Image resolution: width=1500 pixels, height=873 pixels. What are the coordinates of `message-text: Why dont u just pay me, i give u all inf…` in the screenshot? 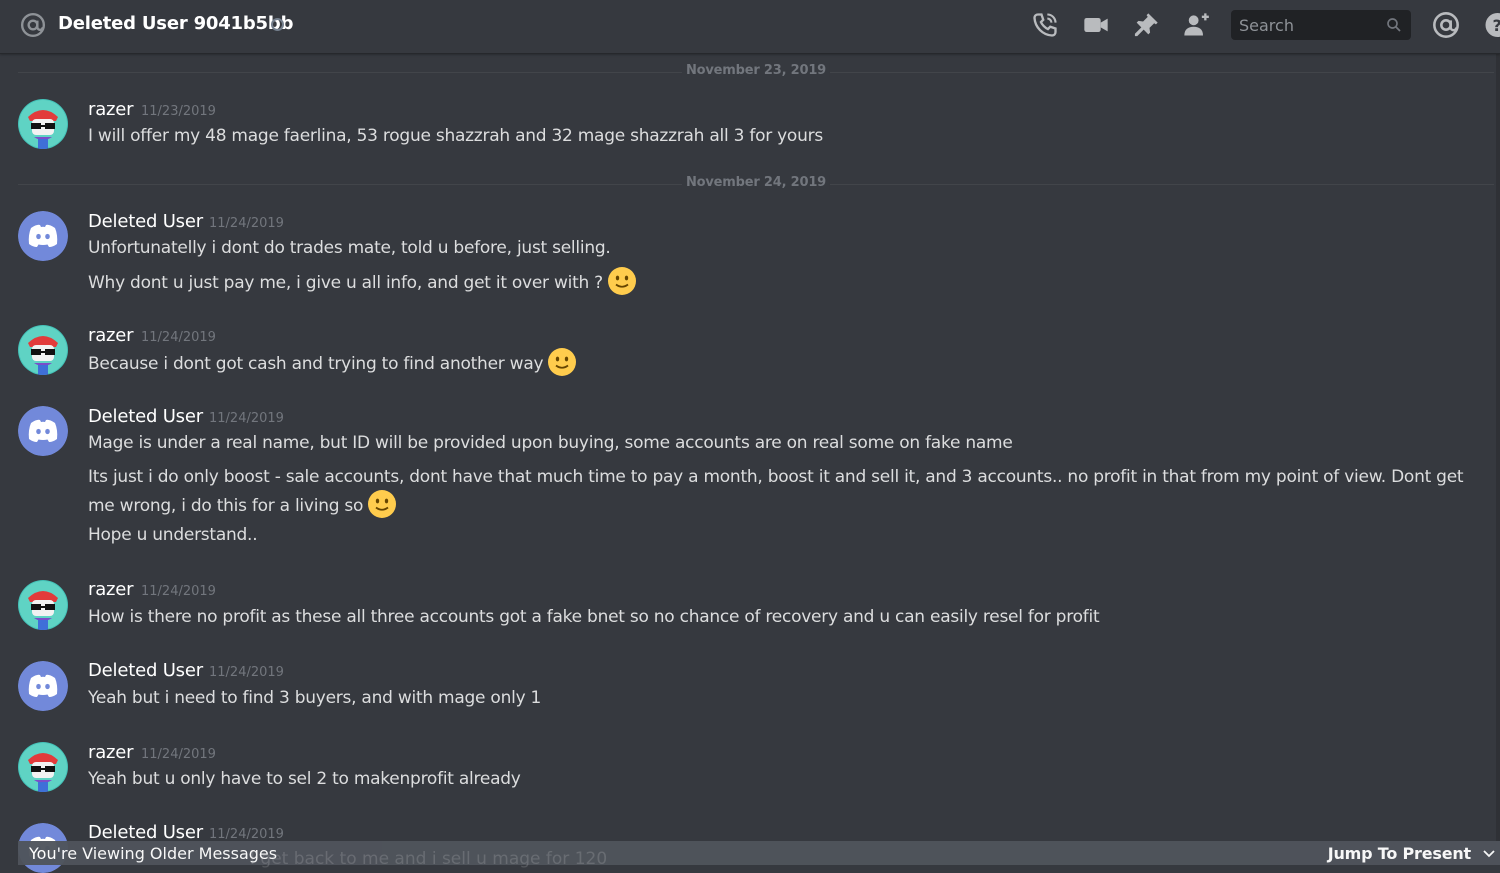 It's located at (345, 283).